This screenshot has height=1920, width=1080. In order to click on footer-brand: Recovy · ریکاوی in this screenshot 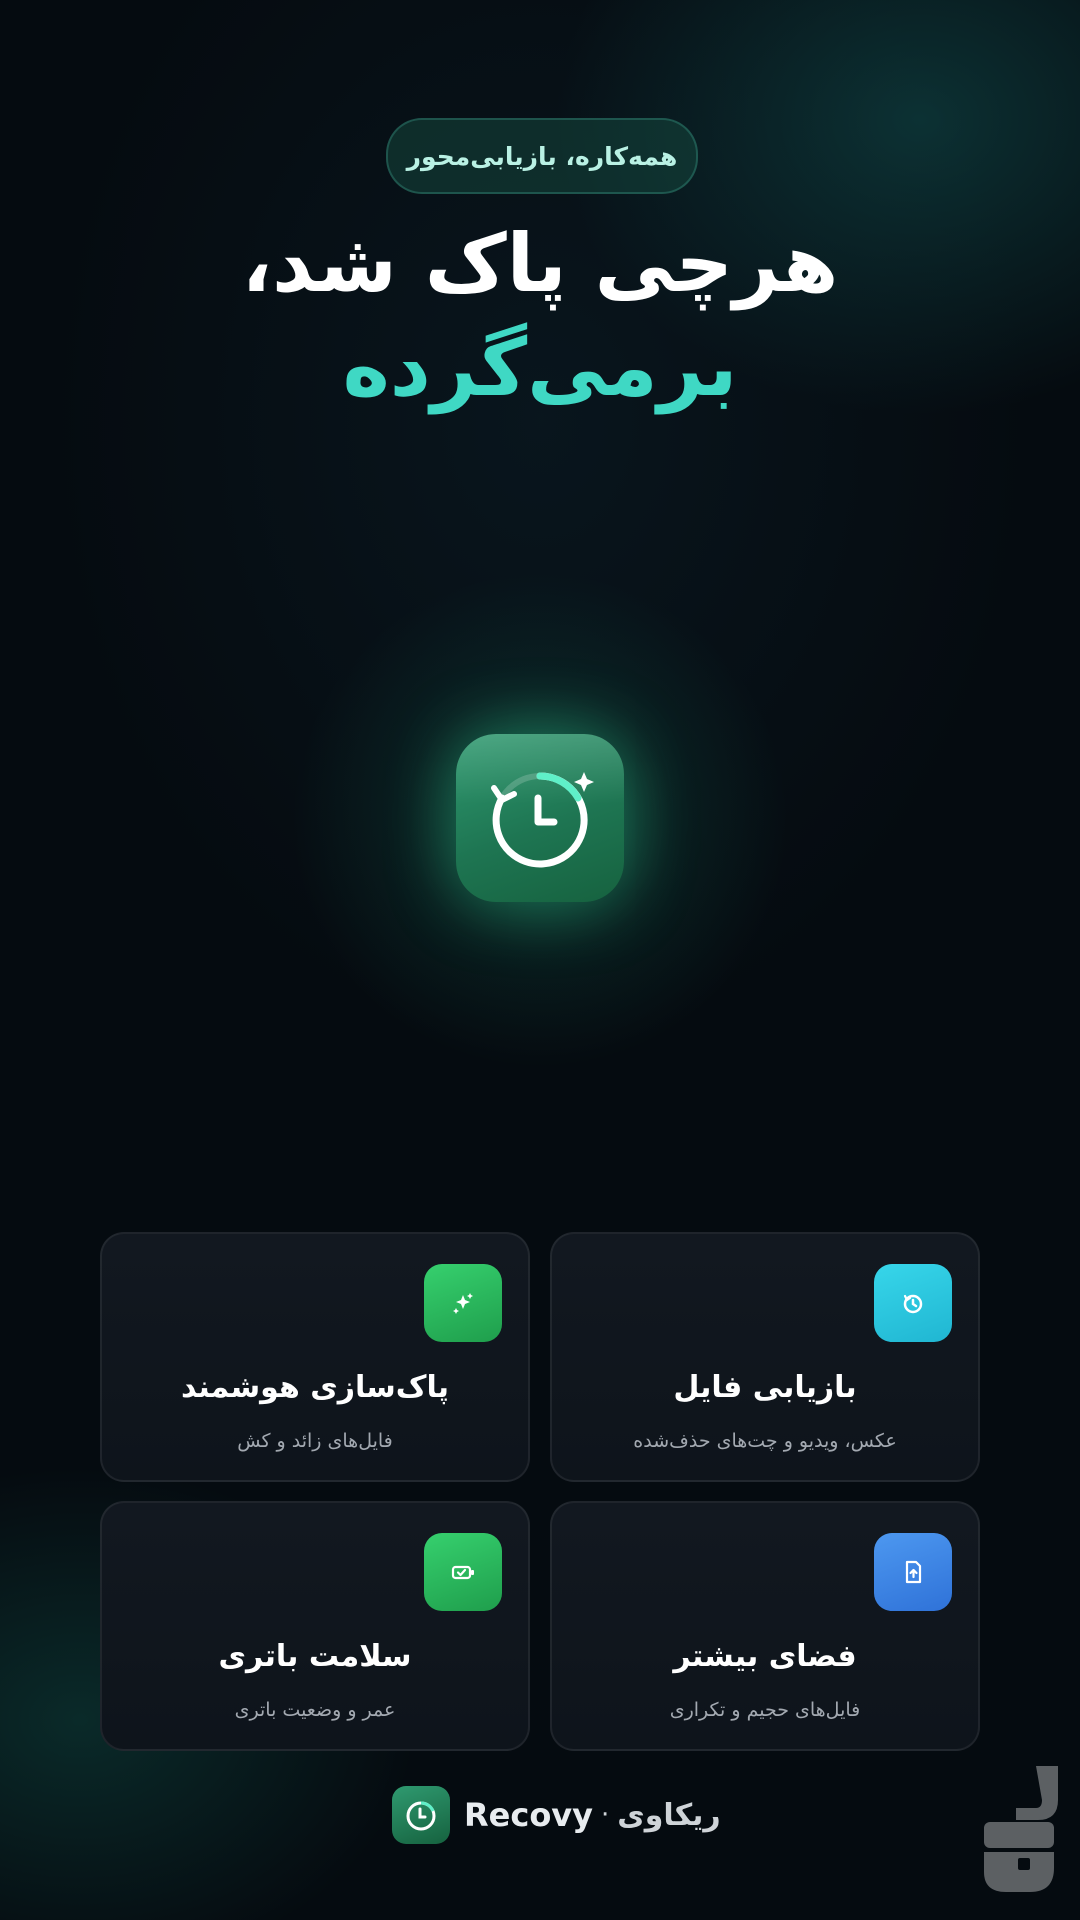, I will do `click(556, 1815)`.